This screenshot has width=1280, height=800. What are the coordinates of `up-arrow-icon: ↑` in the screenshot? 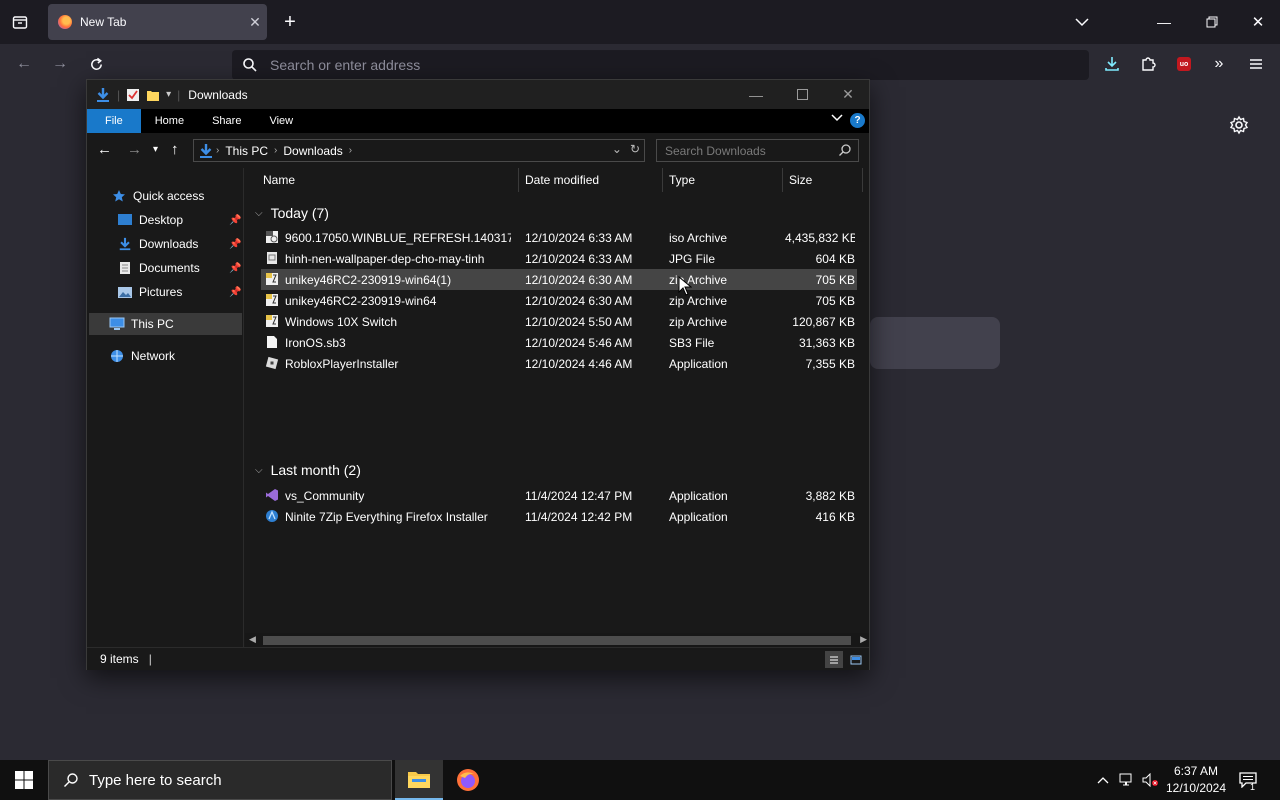 It's located at (175, 149).